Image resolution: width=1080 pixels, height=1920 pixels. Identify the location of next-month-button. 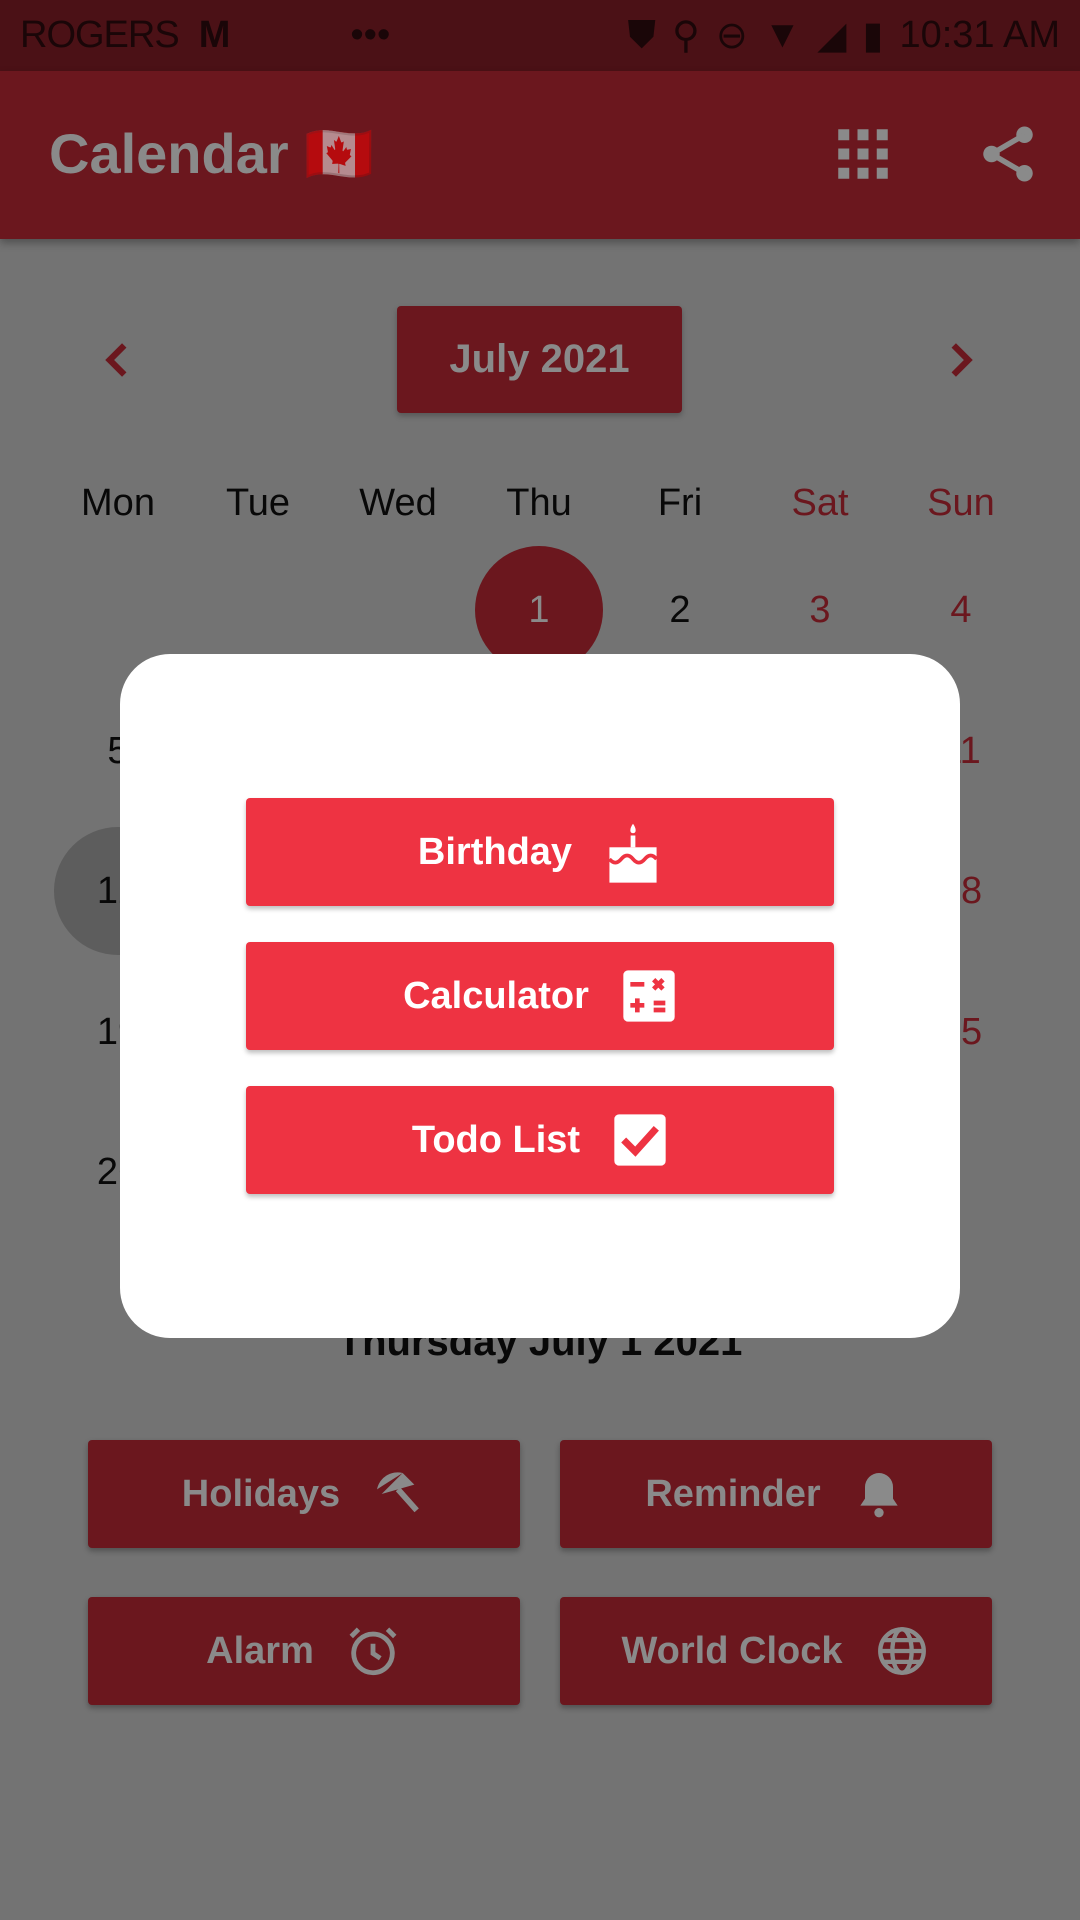
(960, 360).